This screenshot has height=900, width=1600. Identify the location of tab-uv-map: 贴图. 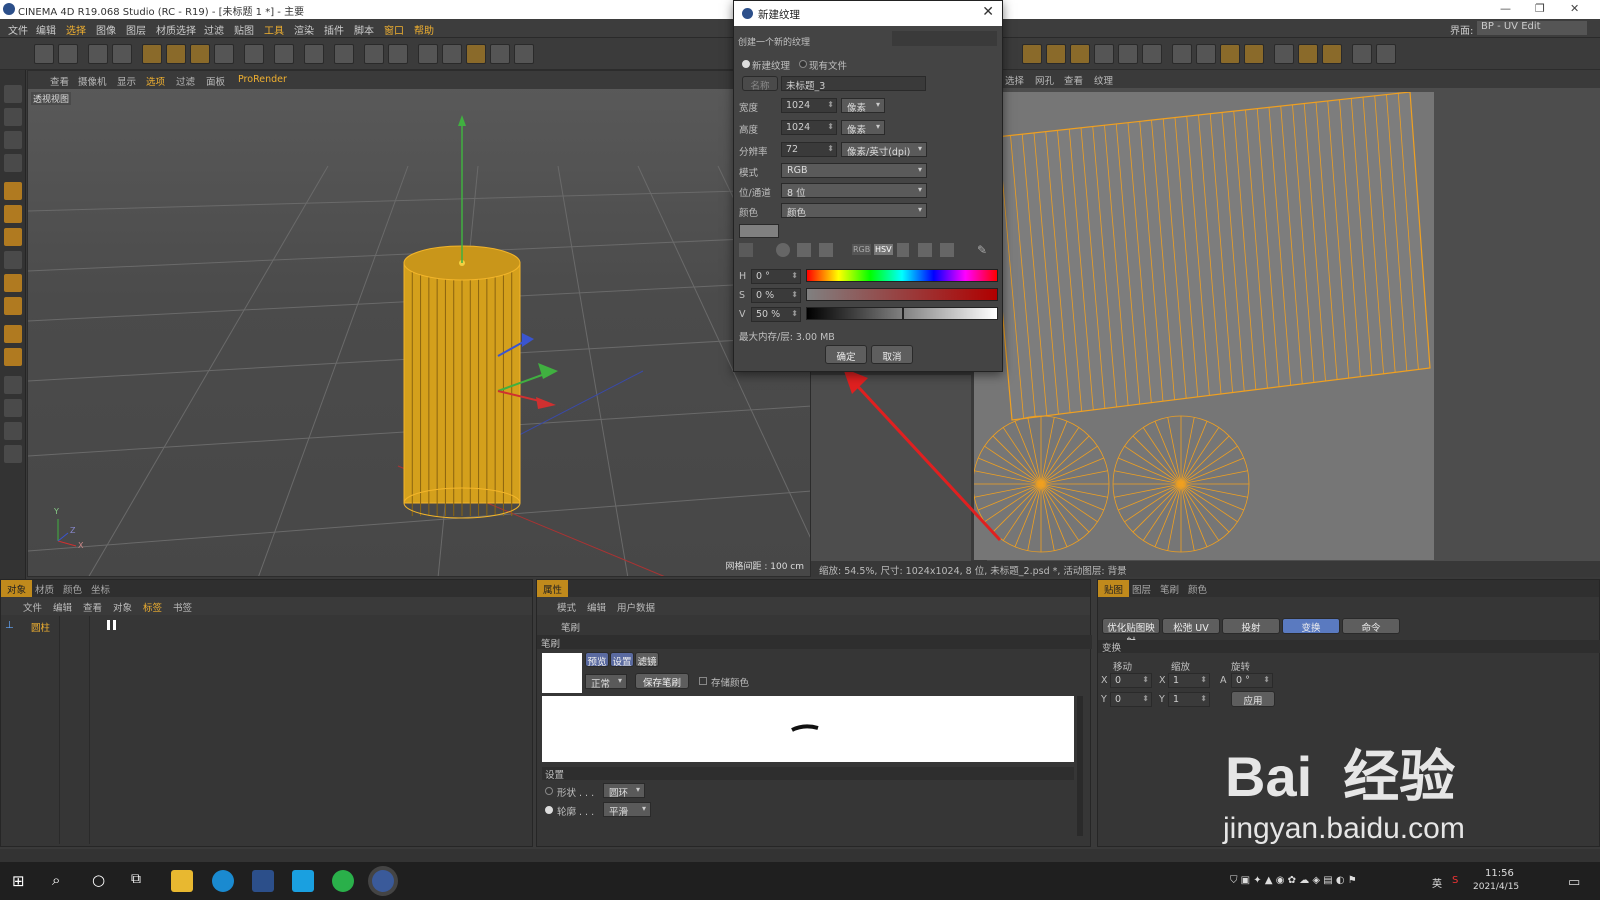
(1114, 588).